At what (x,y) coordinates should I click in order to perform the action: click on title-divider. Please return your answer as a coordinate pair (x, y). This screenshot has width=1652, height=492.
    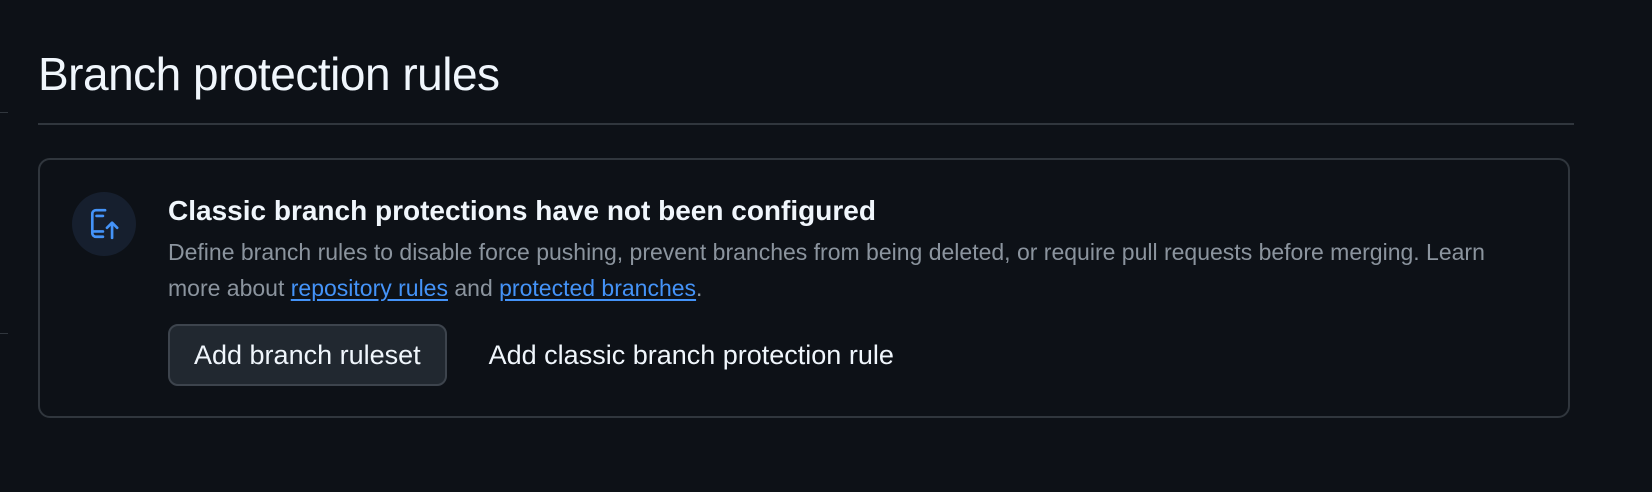
    Looking at the image, I should click on (806, 124).